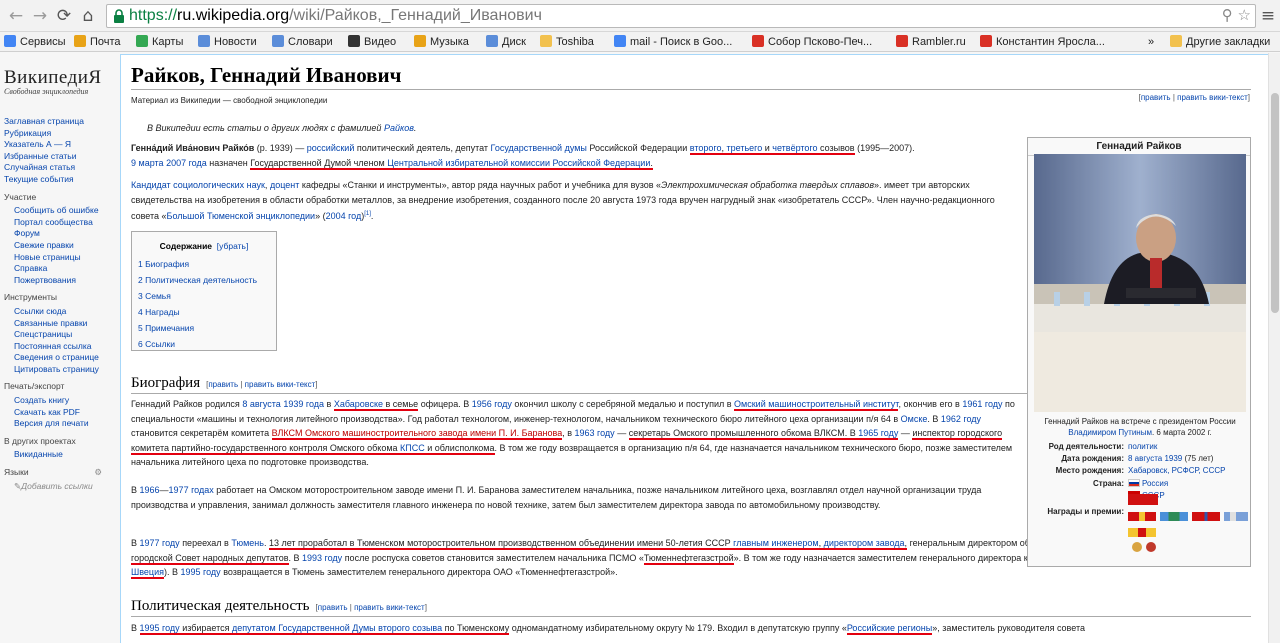  What do you see at coordinates (60, 122) in the screenshot?
I see `sidebar-item-main-page: Заглавная страница` at bounding box center [60, 122].